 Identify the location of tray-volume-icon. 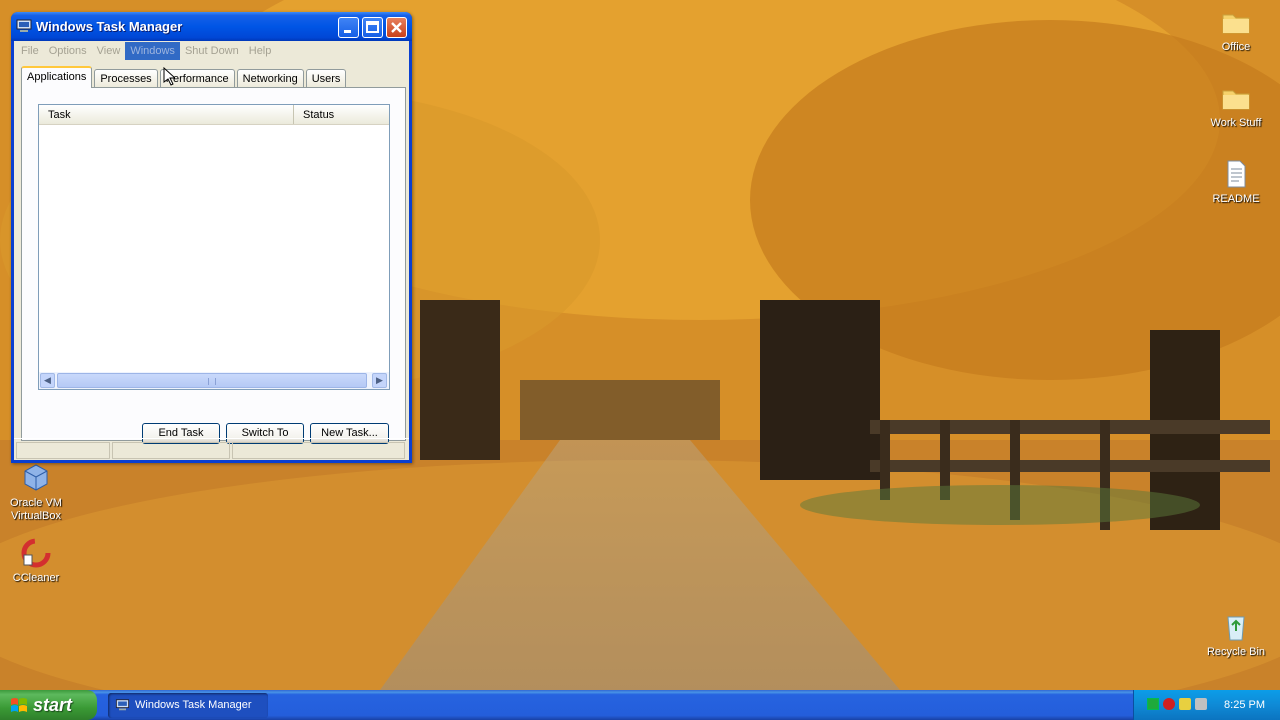
(1201, 704).